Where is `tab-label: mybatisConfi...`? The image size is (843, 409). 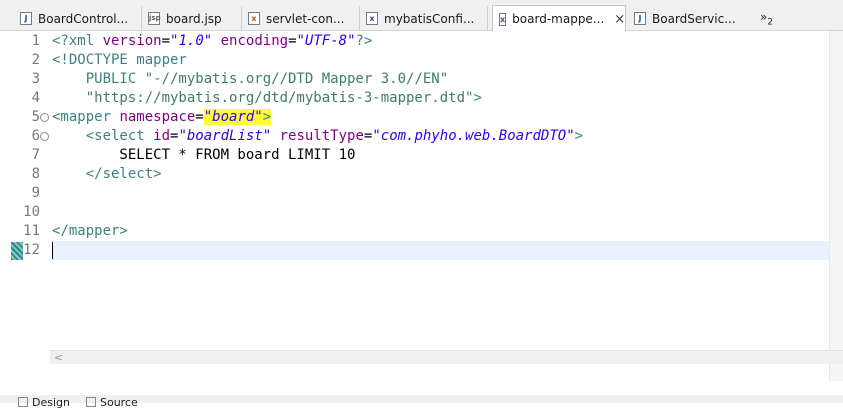
tab-label: mybatisConfi... is located at coordinates (429, 18).